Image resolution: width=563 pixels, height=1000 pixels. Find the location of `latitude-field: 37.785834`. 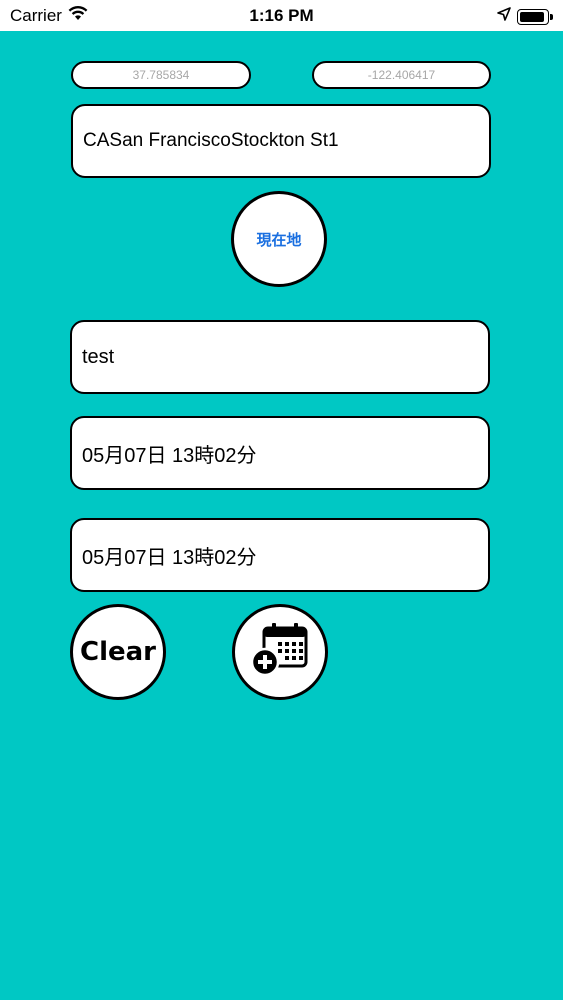

latitude-field: 37.785834 is located at coordinates (161, 75).